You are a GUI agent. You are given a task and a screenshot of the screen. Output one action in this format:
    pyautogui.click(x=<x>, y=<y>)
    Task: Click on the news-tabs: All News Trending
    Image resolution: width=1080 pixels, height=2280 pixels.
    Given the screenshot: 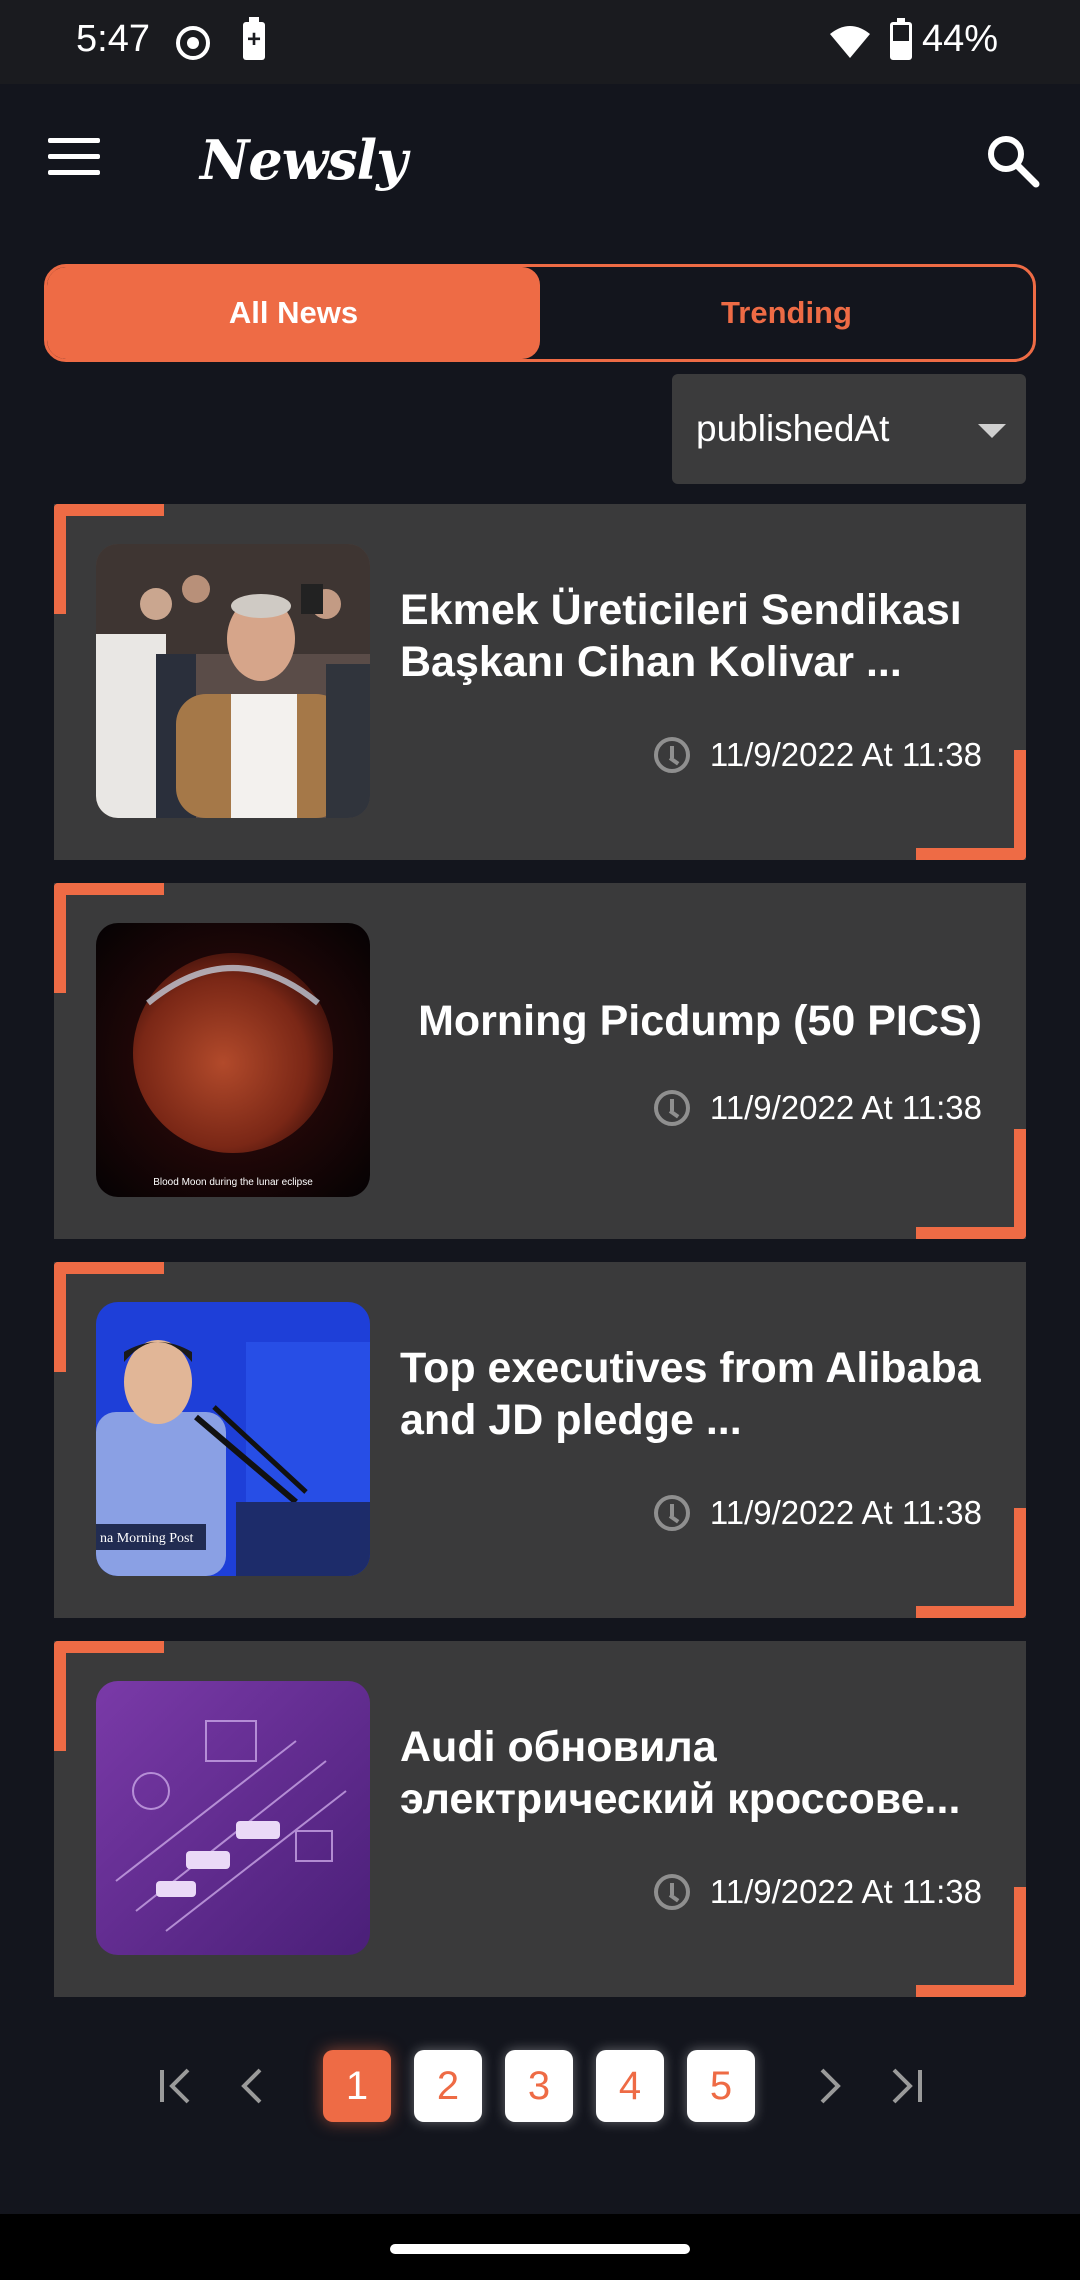 What is the action you would take?
    pyautogui.click(x=540, y=313)
    